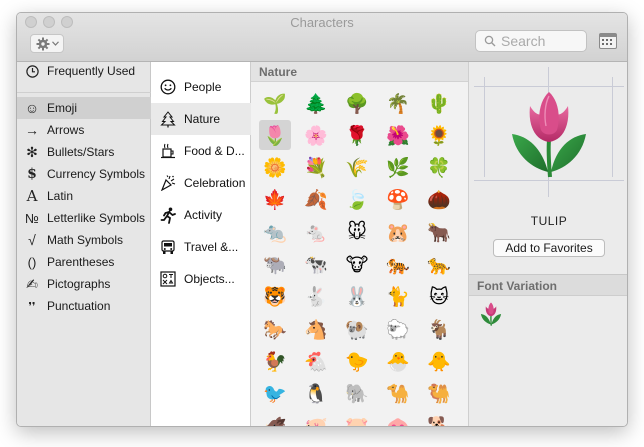 The width and height of the screenshot is (644, 447). I want to click on emoji-cell: 🐁, so click(316, 232).